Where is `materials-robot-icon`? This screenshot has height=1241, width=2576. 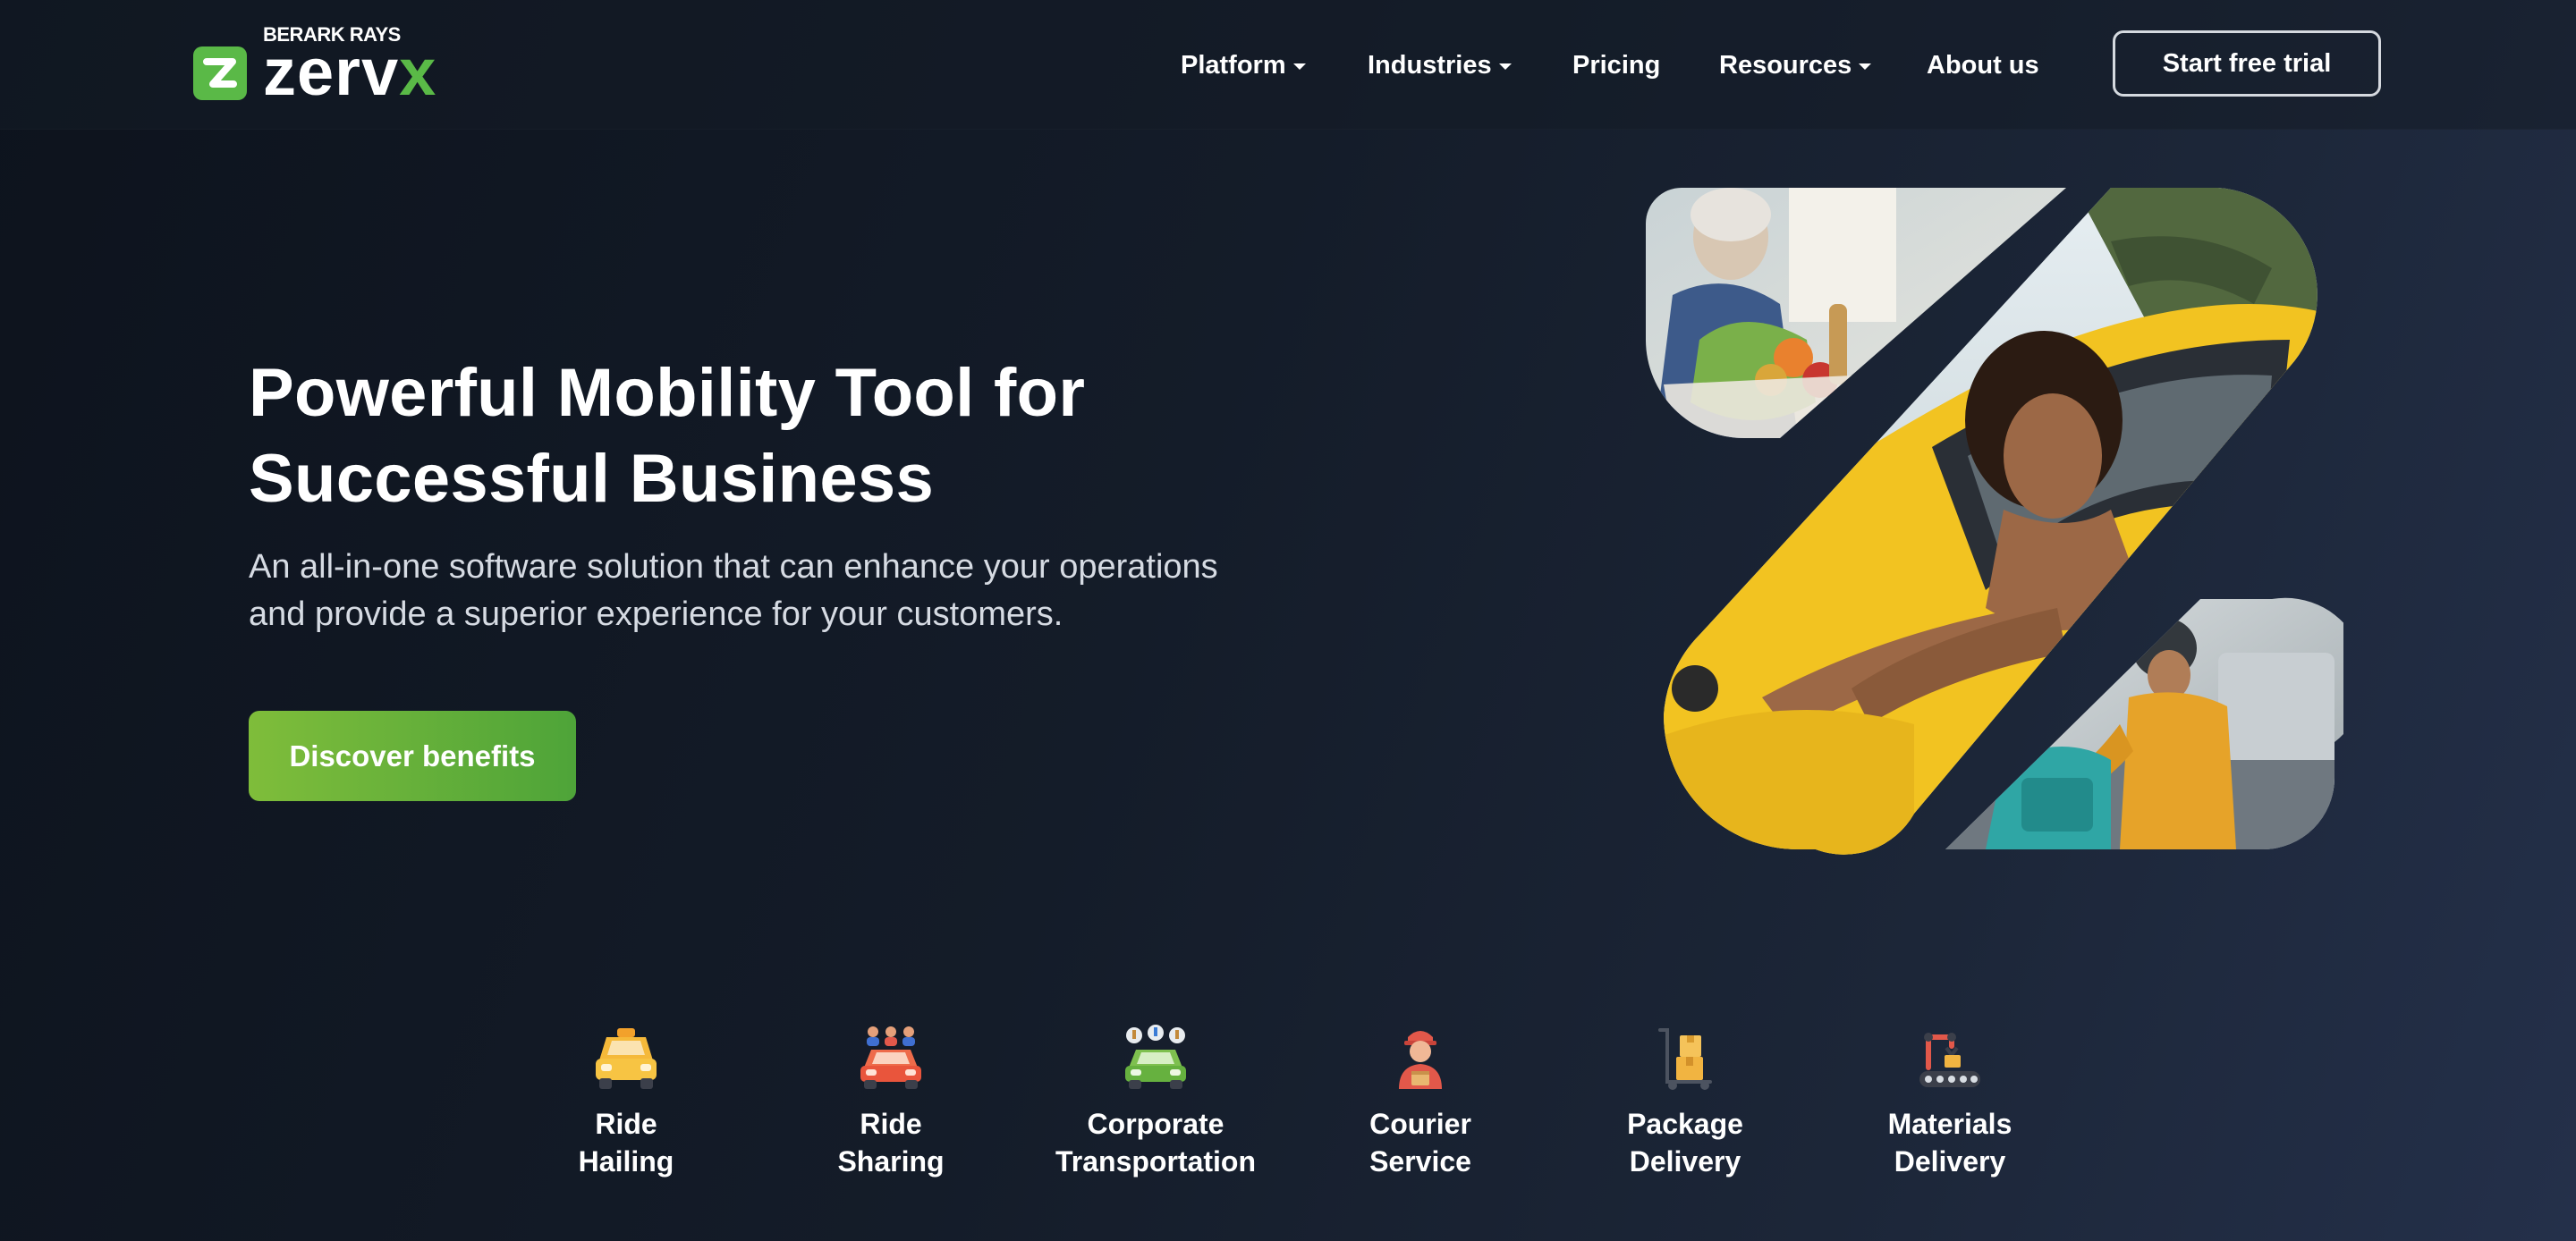
materials-robot-icon is located at coordinates (1949, 1060).